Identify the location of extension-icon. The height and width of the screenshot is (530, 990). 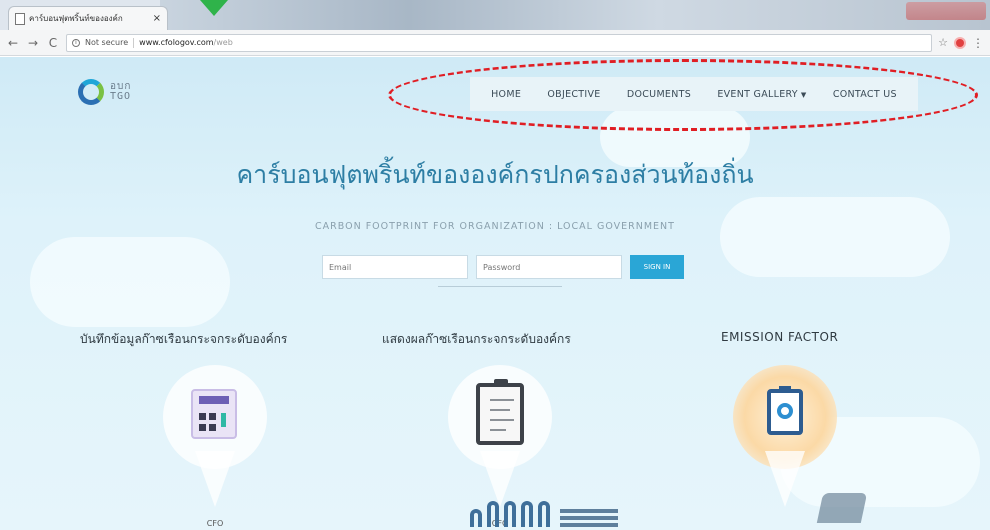
(960, 42).